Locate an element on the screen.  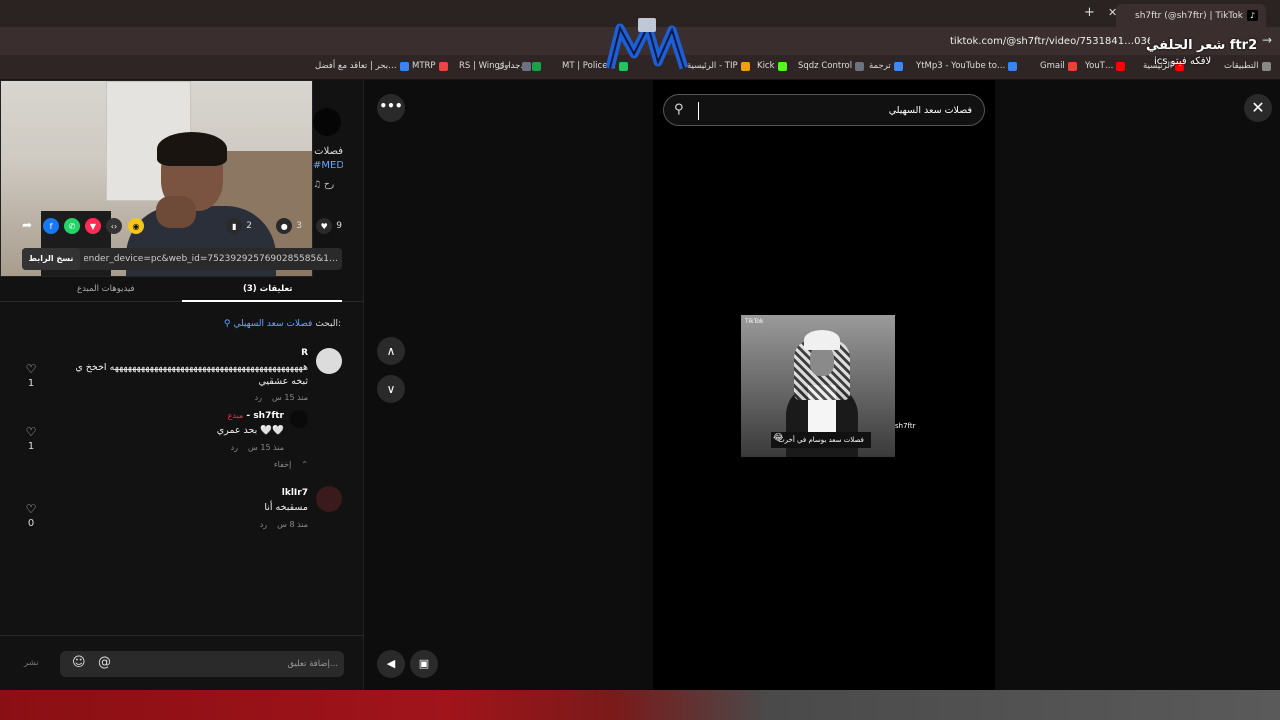
creator-badge: مبدع is located at coordinates (235, 415).